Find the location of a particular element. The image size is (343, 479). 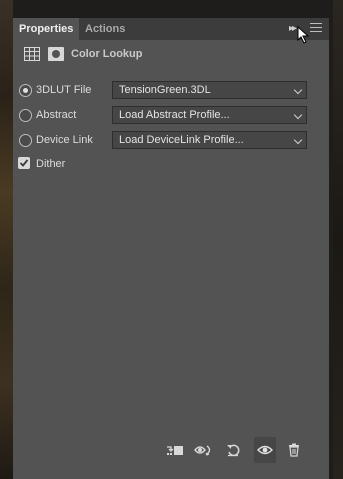

label-dither: Dither is located at coordinates (51, 164).